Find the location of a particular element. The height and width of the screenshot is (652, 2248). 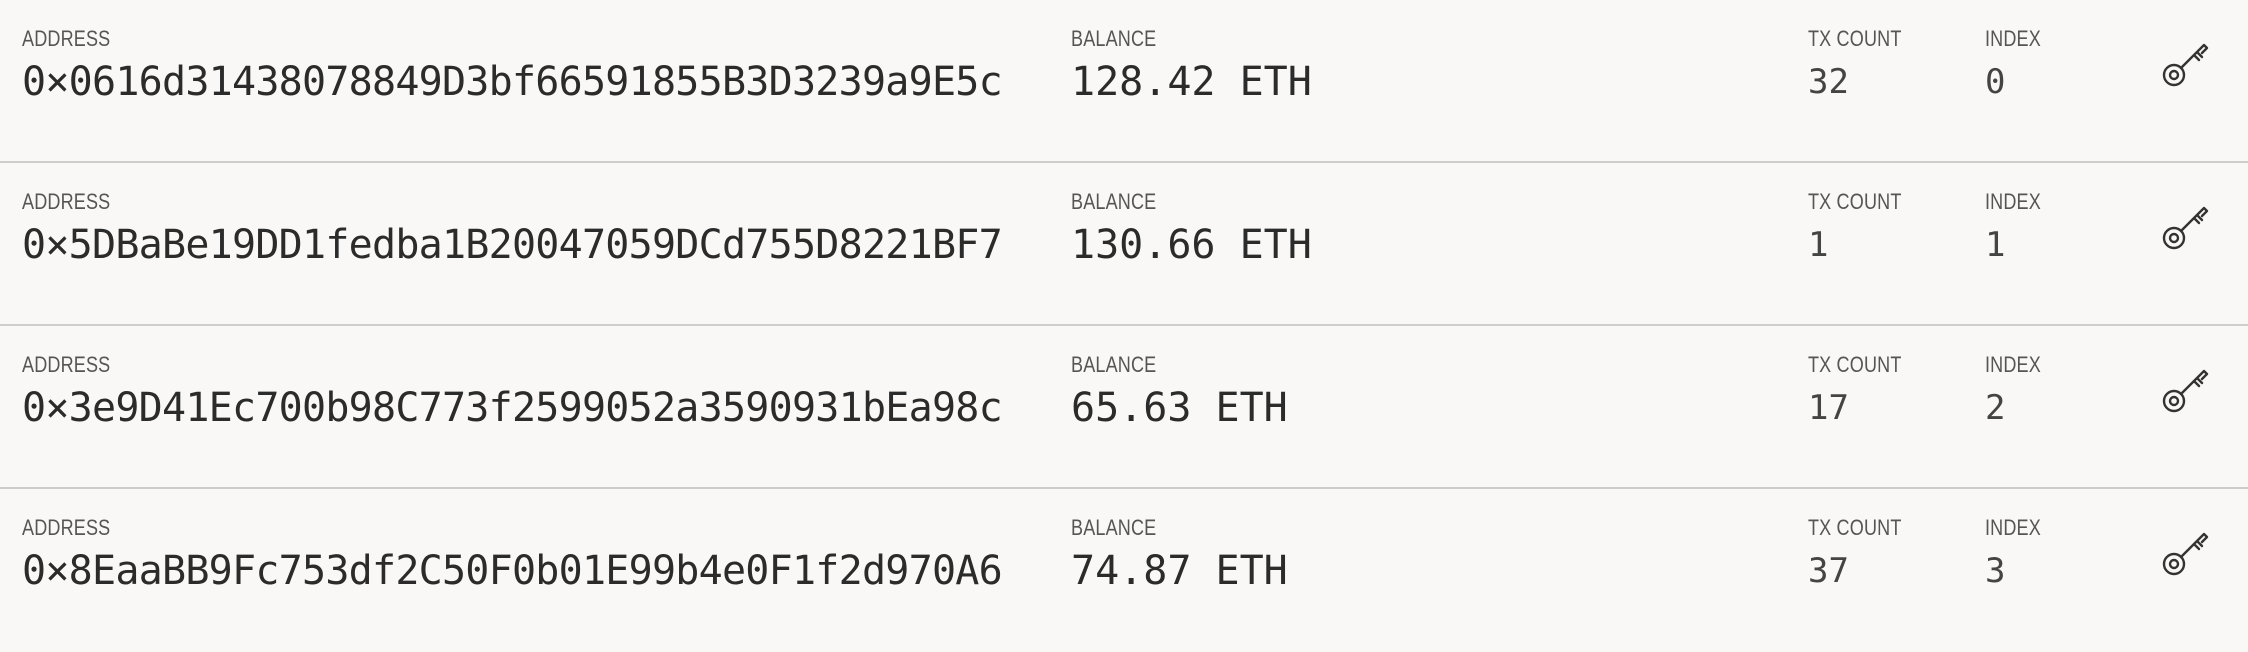

index-value: 3 is located at coordinates (1995, 571).